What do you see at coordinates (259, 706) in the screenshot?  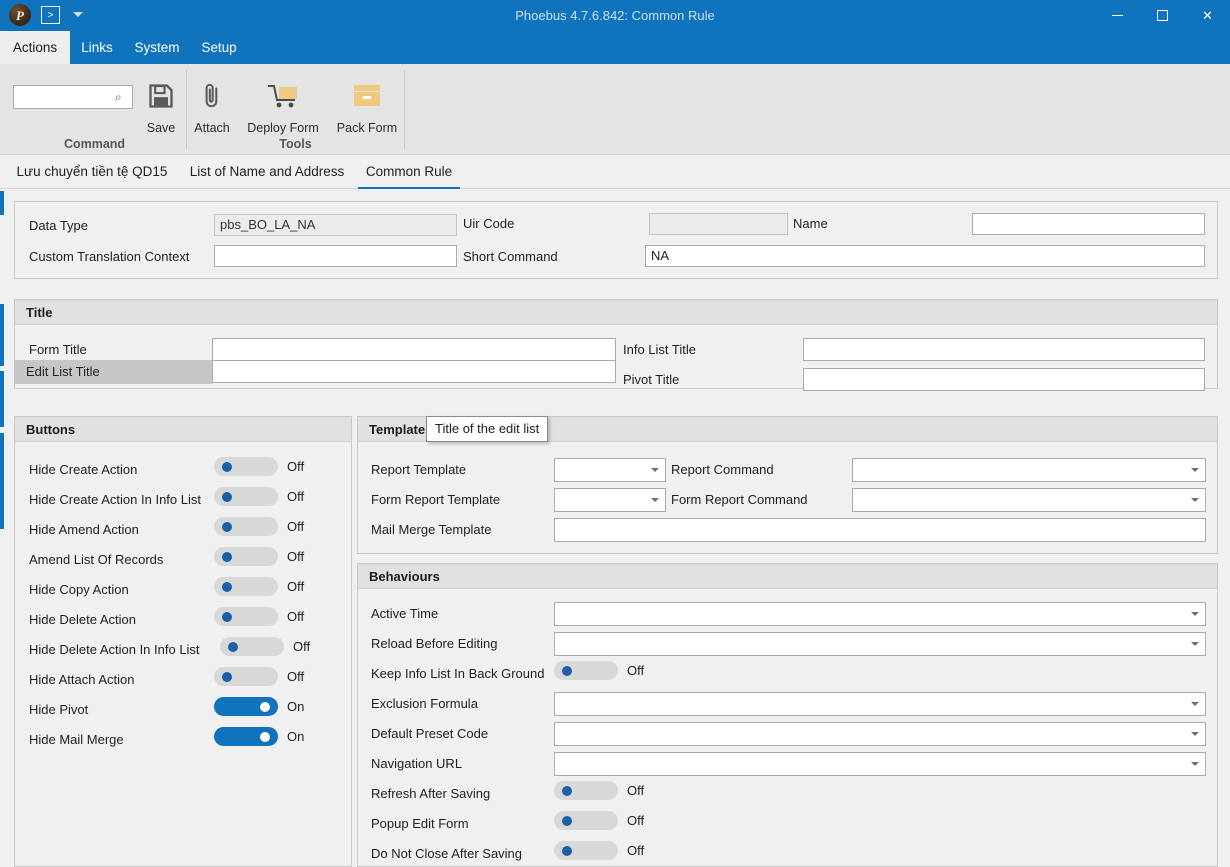 I see `hide-pivot-toggle: On` at bounding box center [259, 706].